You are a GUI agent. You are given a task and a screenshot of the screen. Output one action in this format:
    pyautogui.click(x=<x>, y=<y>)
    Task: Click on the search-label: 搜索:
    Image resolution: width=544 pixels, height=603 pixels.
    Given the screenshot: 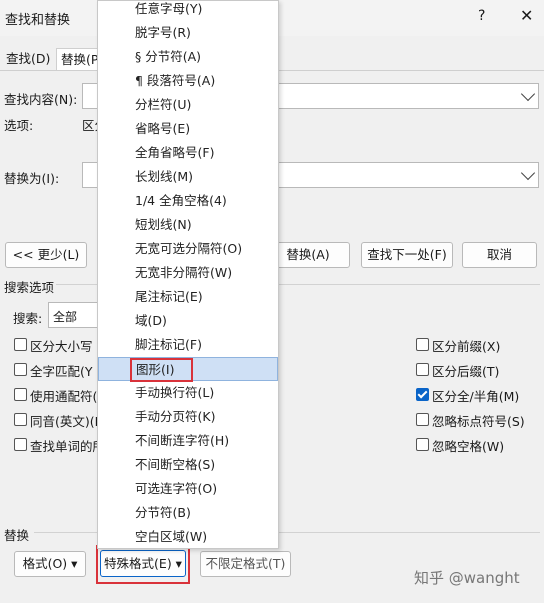 What is the action you would take?
    pyautogui.click(x=28, y=318)
    